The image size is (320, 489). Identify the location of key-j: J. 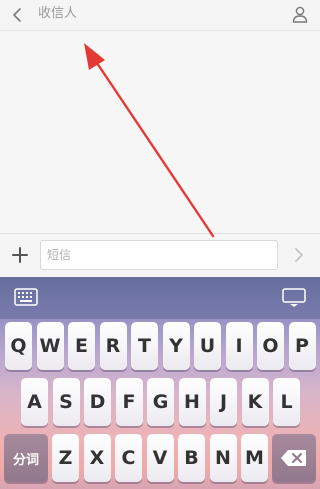
(223, 402).